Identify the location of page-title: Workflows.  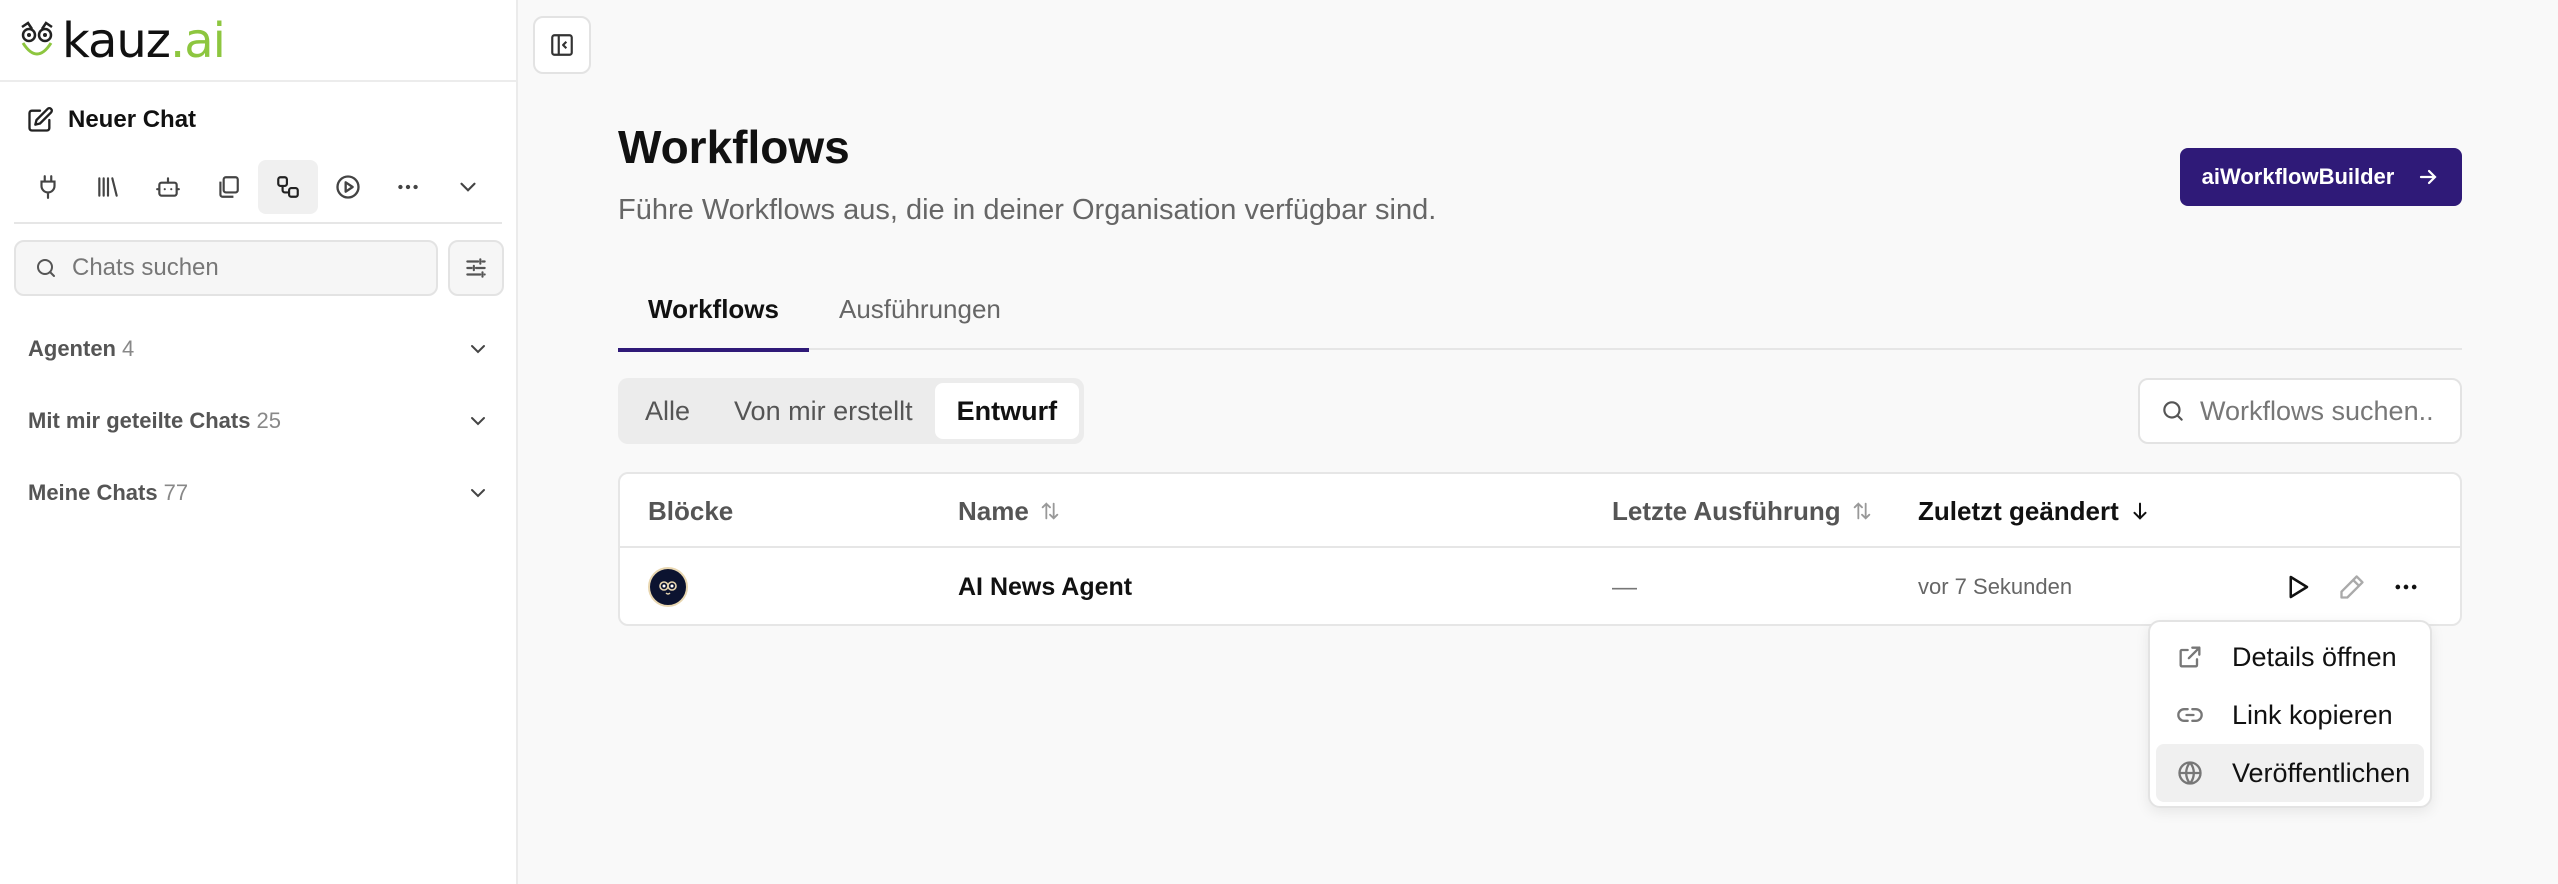
(734, 147).